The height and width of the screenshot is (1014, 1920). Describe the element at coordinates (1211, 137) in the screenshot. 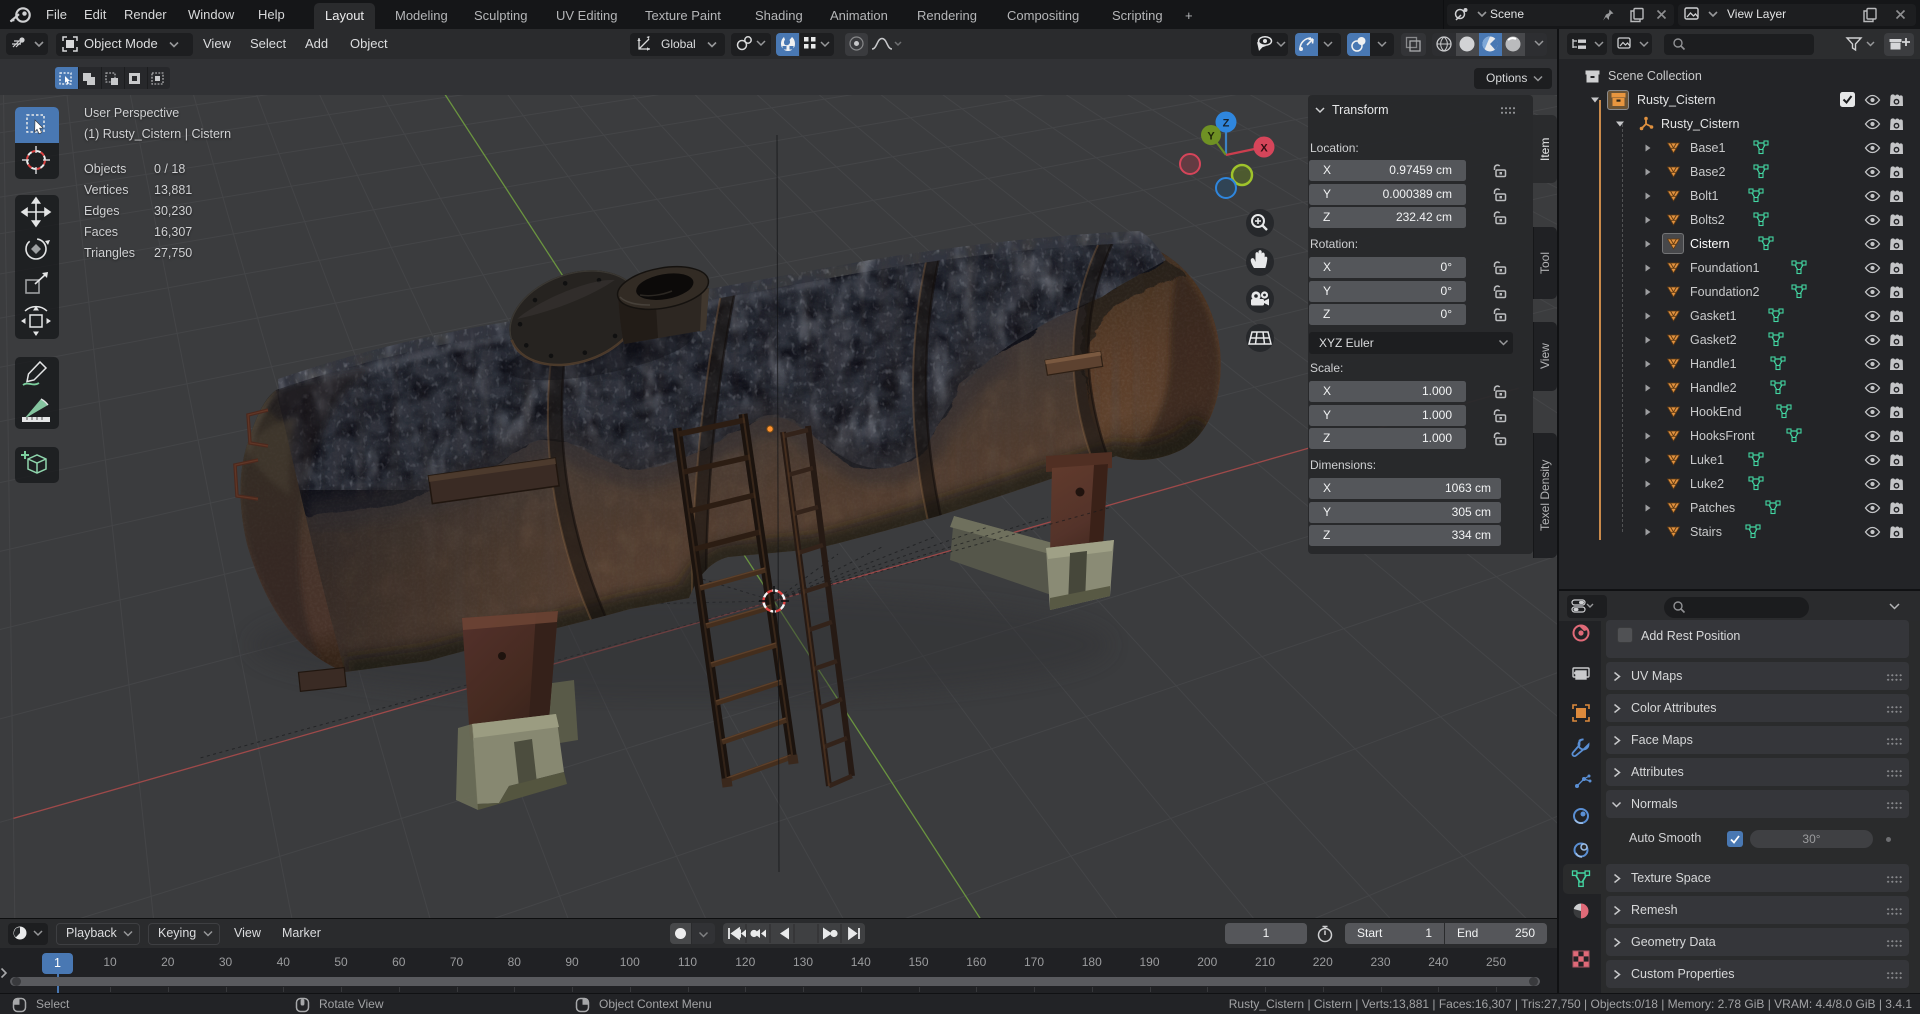

I see `svg-text: Y` at that location.